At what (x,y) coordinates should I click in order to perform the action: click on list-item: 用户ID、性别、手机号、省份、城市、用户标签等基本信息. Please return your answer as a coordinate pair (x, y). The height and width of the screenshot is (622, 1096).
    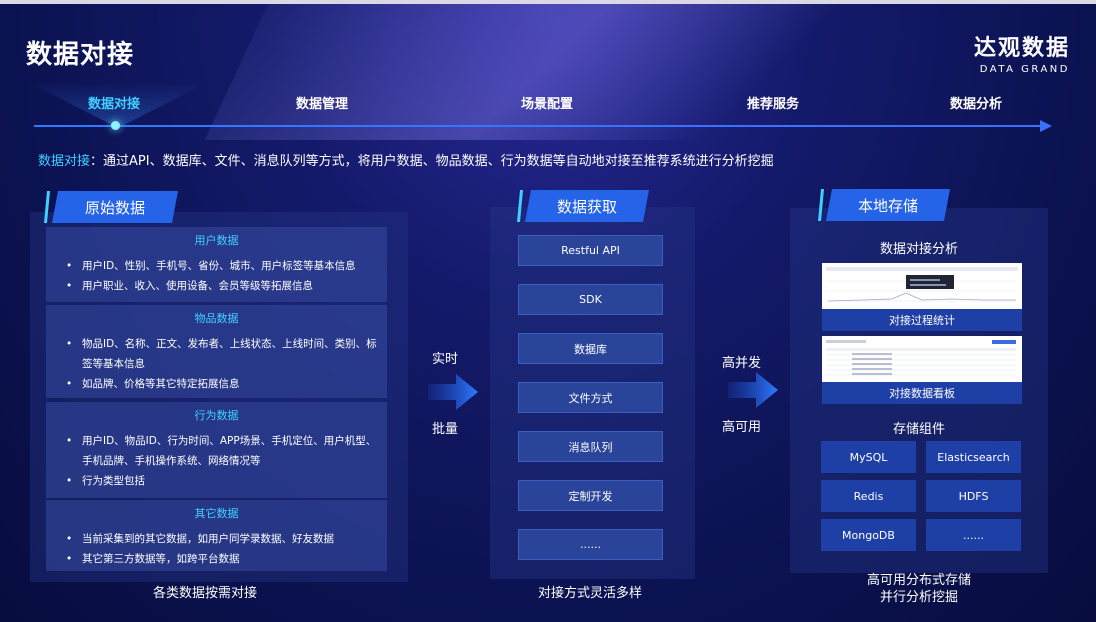
    Looking at the image, I should click on (226, 266).